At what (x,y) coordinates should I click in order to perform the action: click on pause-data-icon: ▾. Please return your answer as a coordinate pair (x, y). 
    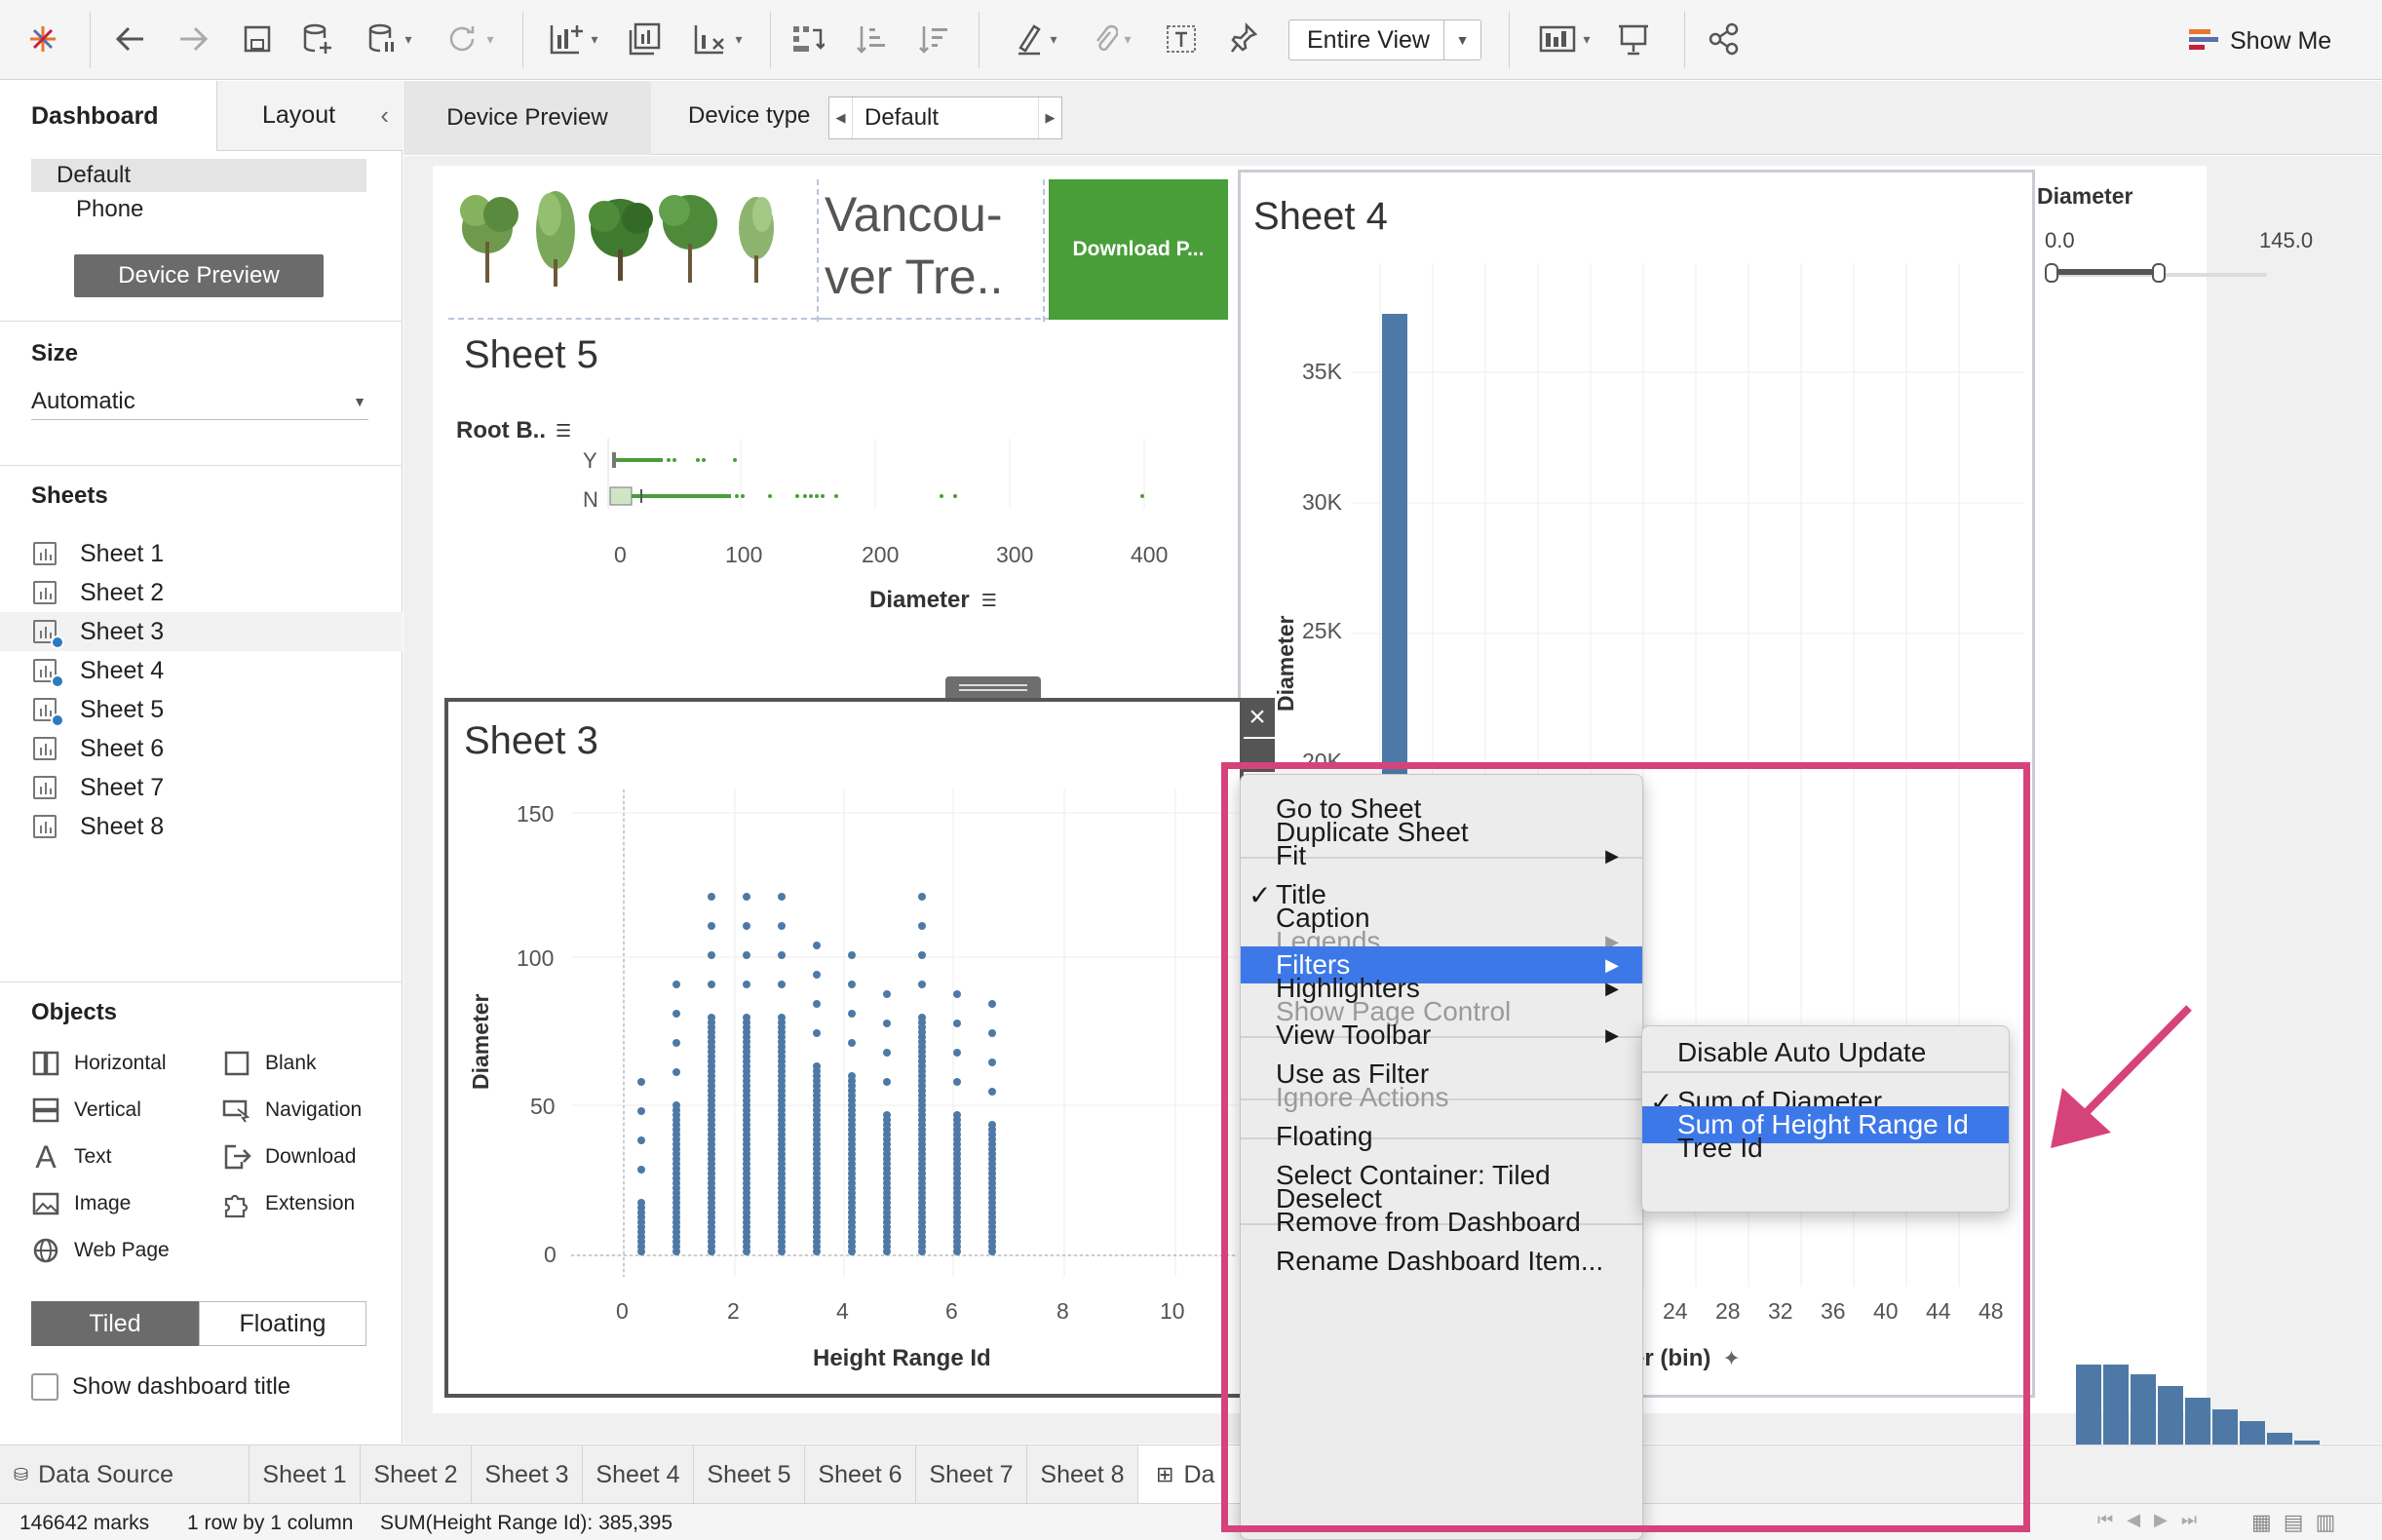
    Looking at the image, I should click on (390, 39).